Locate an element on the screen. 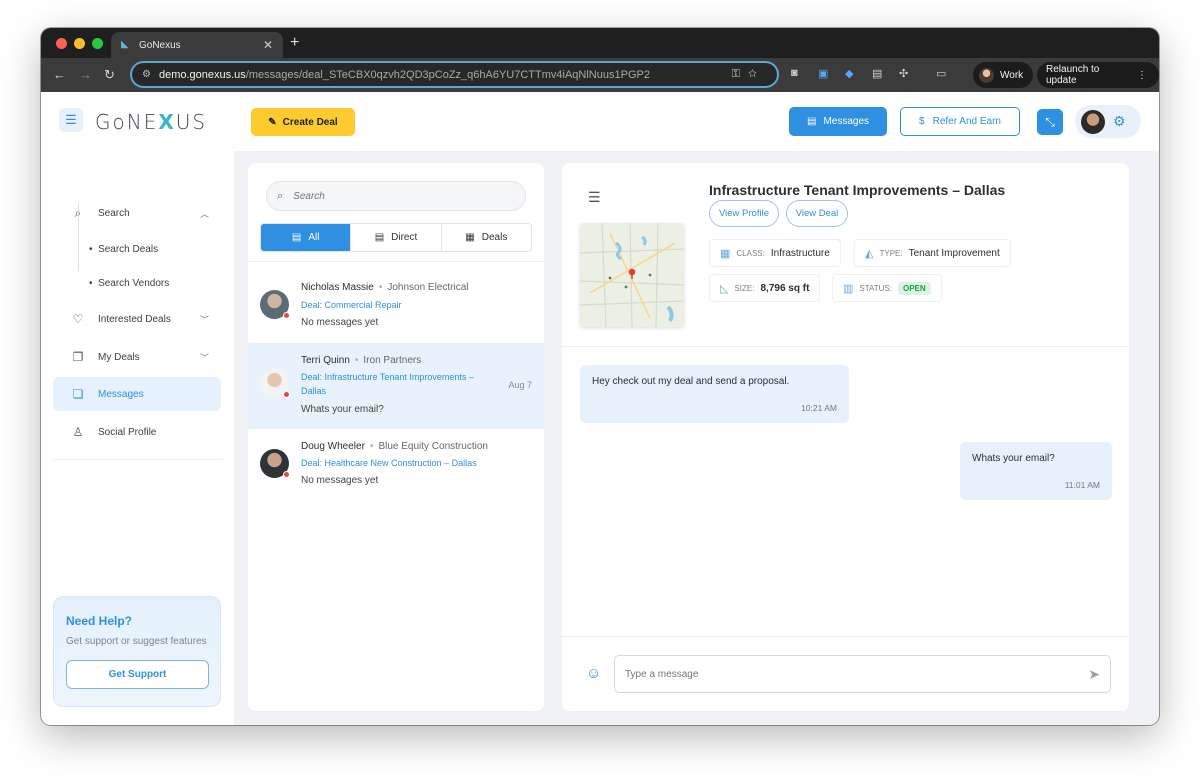 The width and height of the screenshot is (1200, 780). tab-label: Direct is located at coordinates (404, 237).